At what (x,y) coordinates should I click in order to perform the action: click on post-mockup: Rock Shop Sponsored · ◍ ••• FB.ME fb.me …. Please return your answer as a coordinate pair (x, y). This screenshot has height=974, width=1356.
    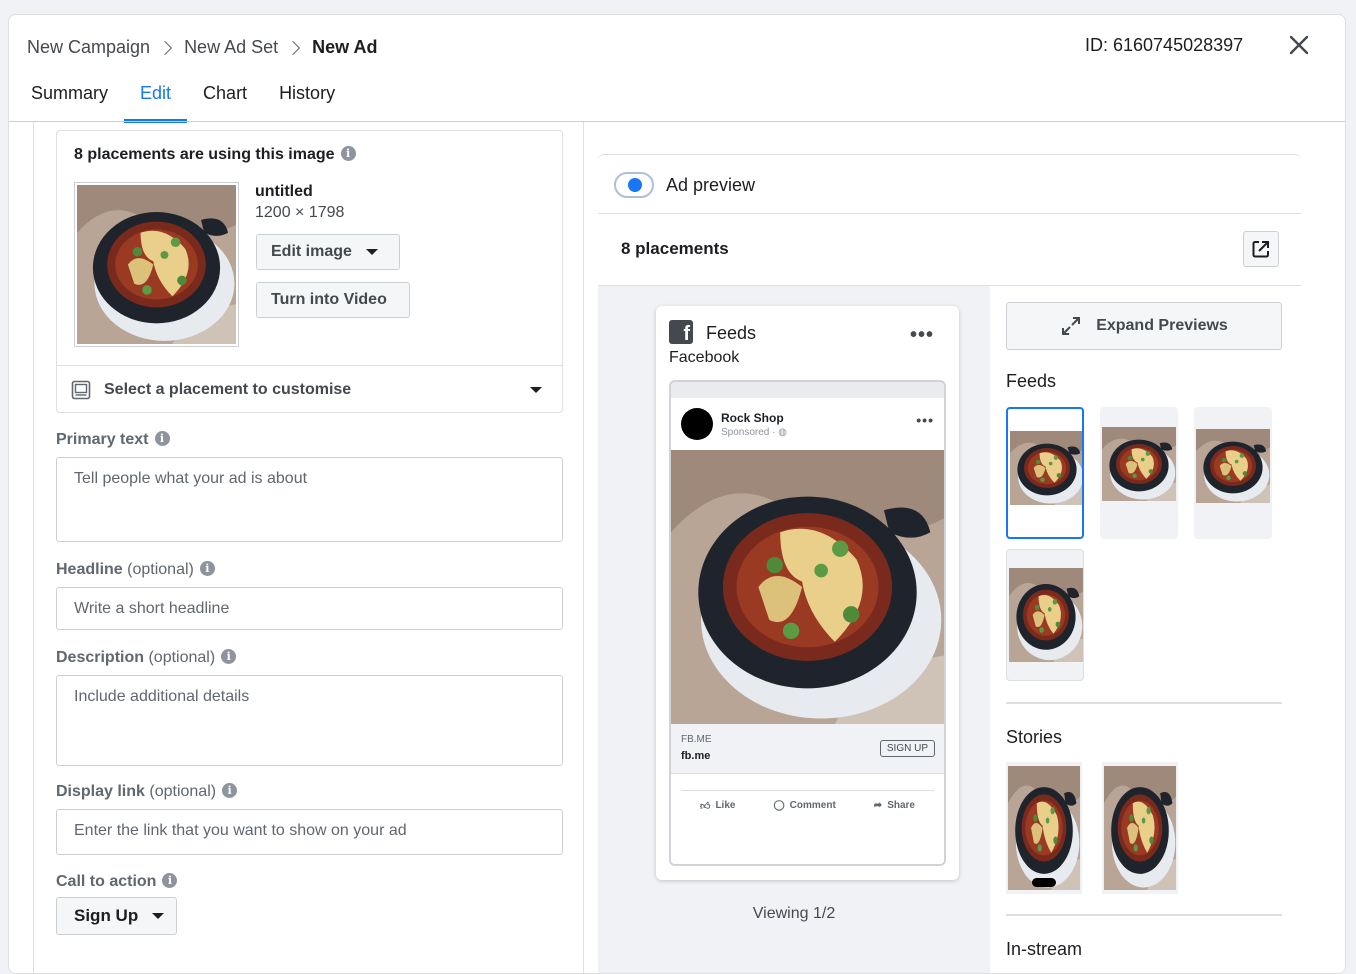
    Looking at the image, I should click on (807, 623).